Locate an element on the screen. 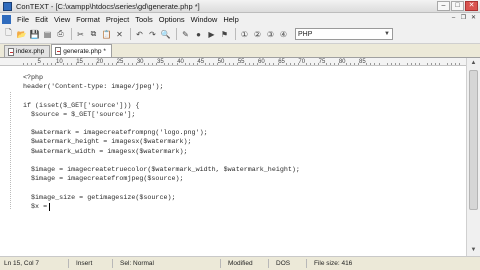  doc-restore-button: ❐ is located at coordinates (463, 18).